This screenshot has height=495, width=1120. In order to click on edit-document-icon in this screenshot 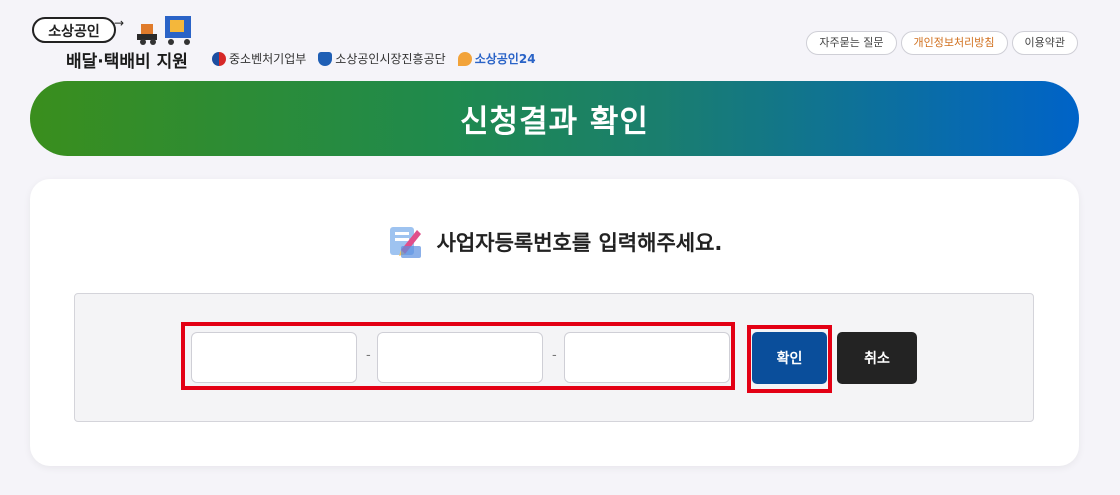, I will do `click(405, 242)`.